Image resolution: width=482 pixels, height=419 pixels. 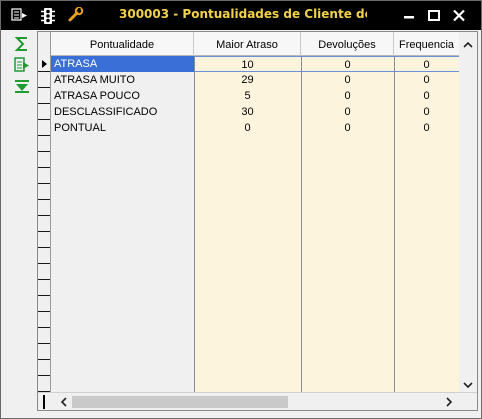 I want to click on cell-pontualidade: ATRASA, so click(x=122, y=64).